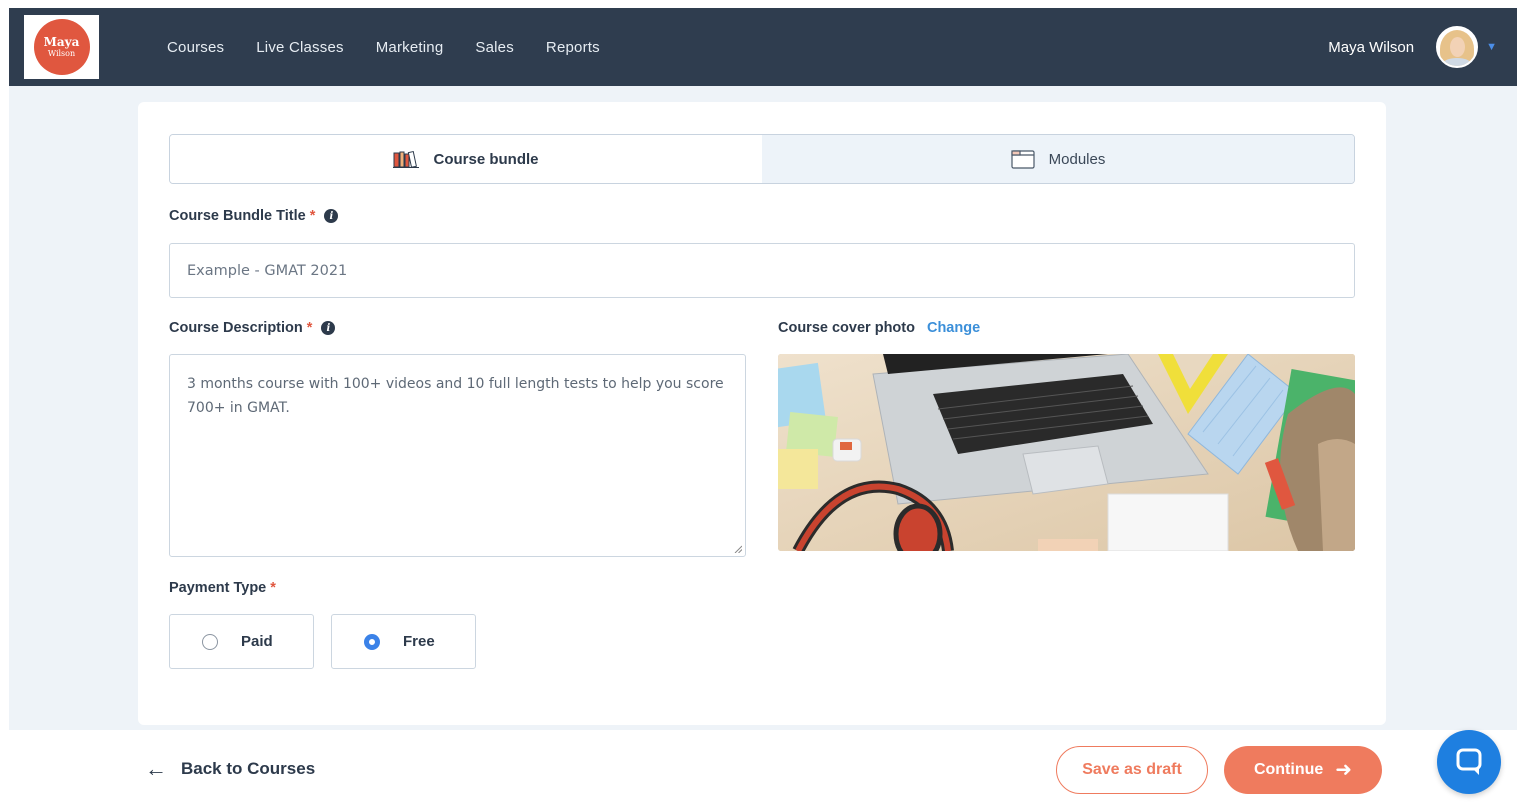 This screenshot has width=1523, height=804. What do you see at coordinates (237, 216) in the screenshot?
I see `title-label-text: Course Bundle Title` at bounding box center [237, 216].